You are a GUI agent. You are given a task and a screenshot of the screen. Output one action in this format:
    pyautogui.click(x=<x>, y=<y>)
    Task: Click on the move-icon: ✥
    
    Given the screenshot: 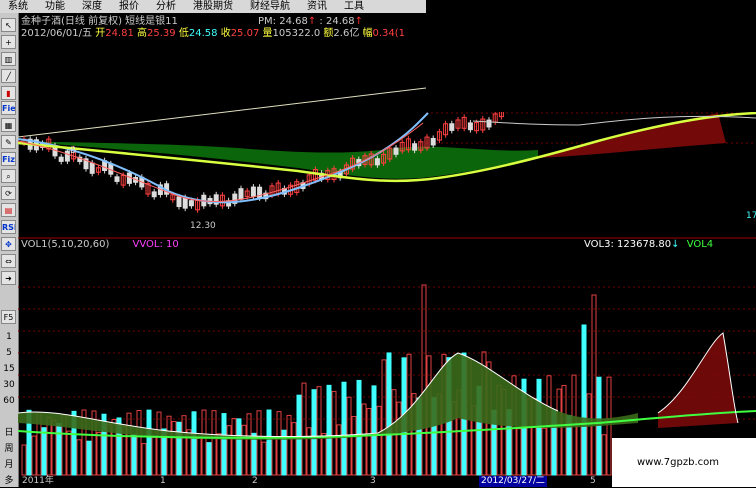 What is the action you would take?
    pyautogui.click(x=8, y=244)
    